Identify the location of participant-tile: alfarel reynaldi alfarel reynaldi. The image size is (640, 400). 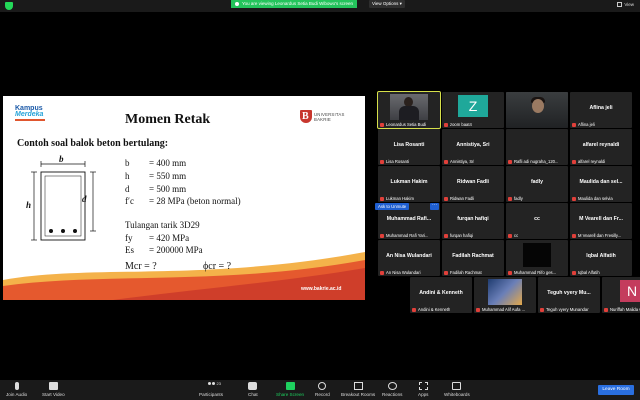
(601, 147).